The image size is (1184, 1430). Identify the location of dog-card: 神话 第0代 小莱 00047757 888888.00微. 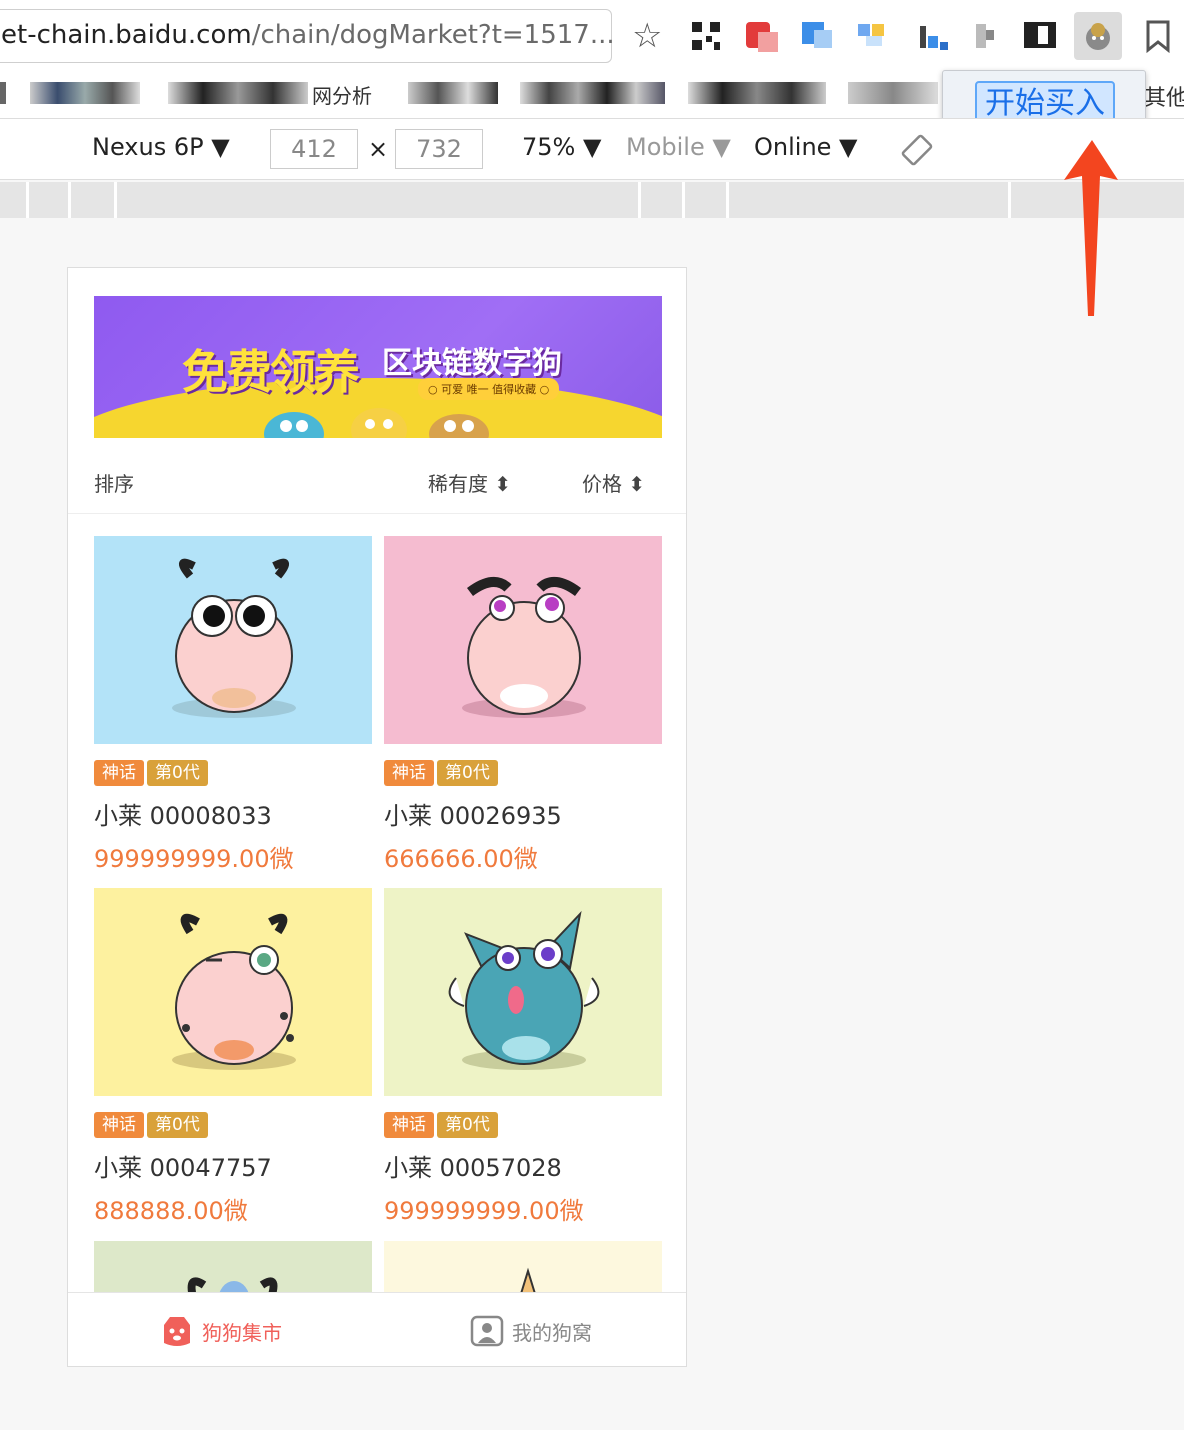
(233, 1057).